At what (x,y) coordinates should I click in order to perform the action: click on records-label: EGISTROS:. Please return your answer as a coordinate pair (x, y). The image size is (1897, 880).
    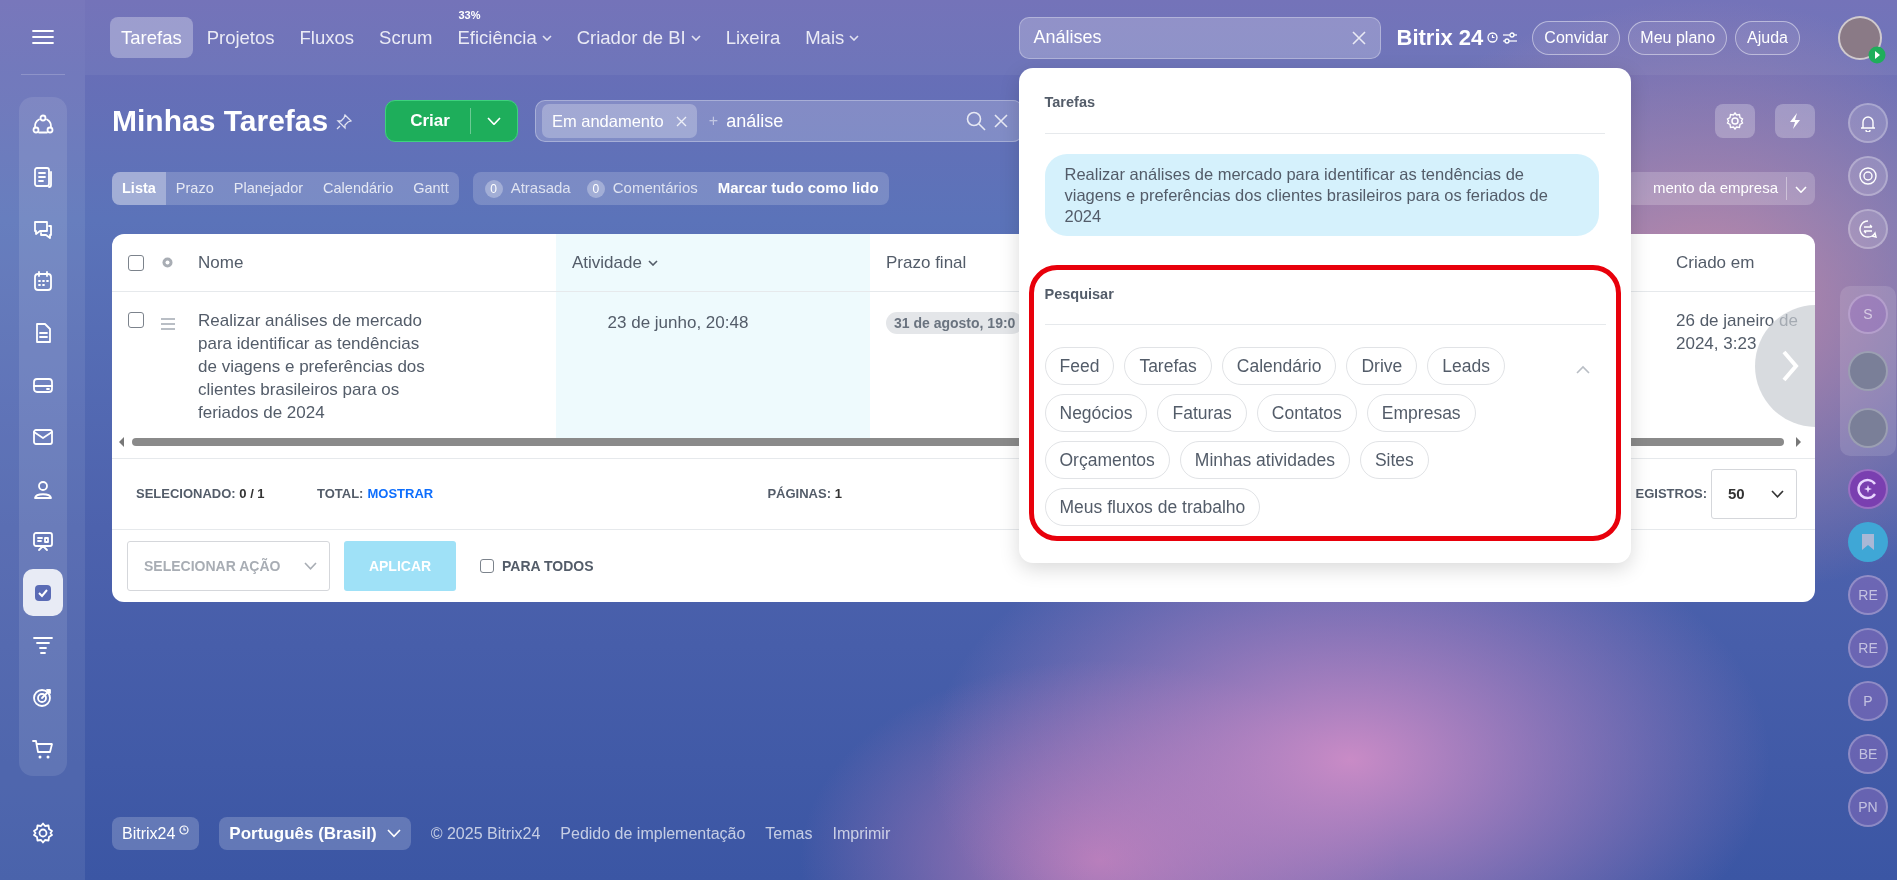
    Looking at the image, I should click on (1671, 494).